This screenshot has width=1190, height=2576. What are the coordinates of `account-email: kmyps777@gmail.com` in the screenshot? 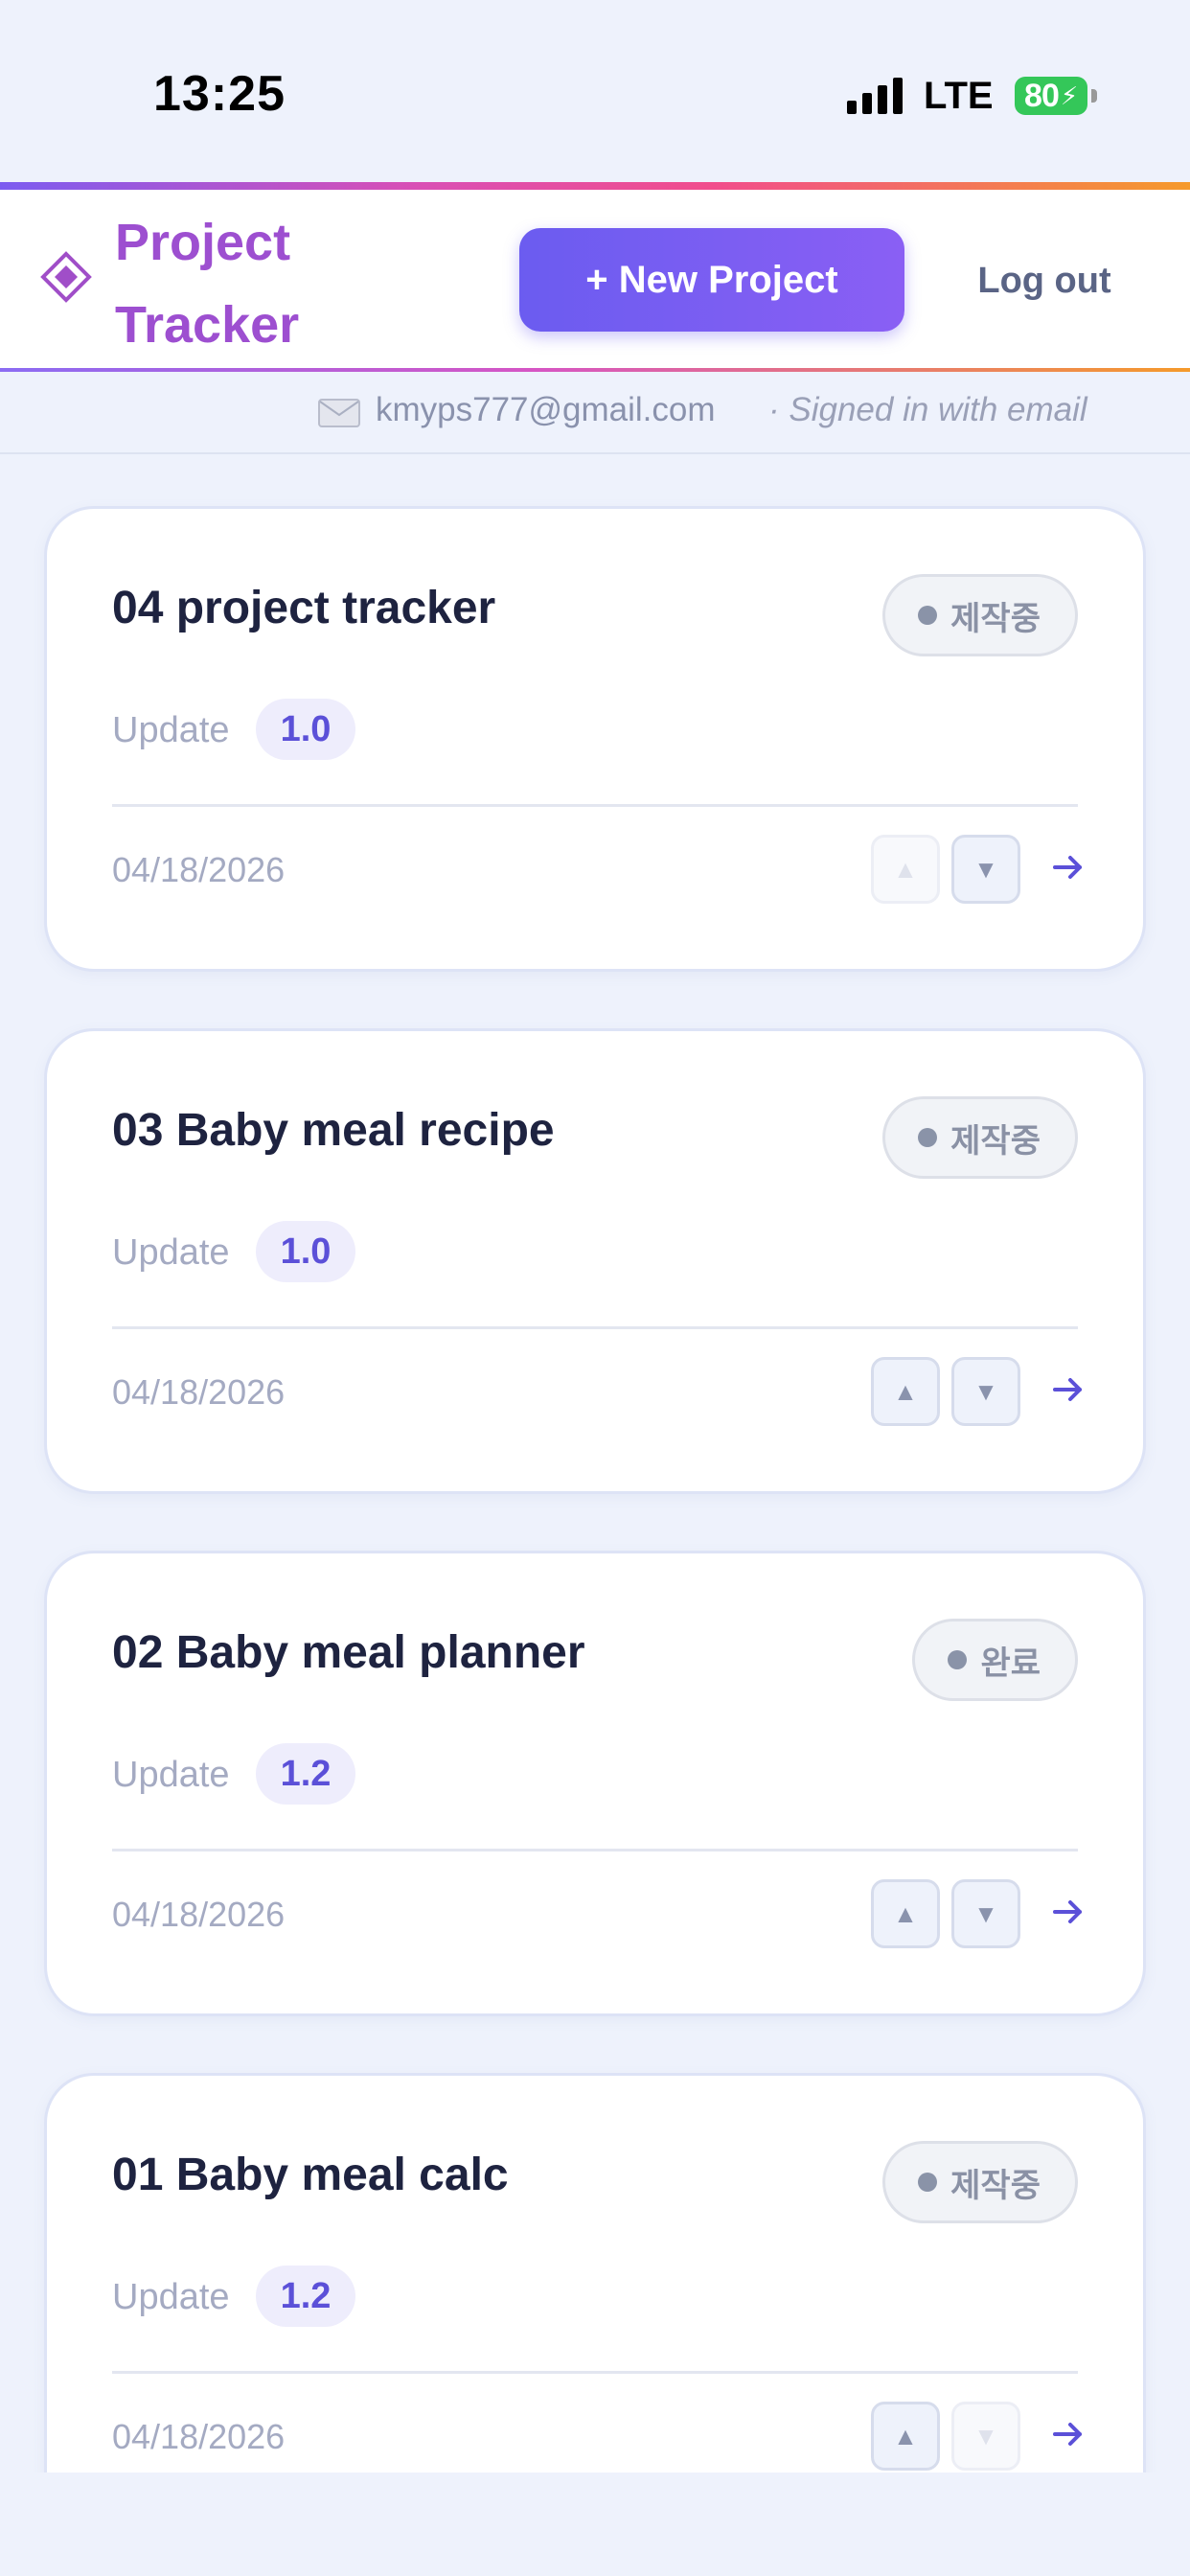 It's located at (546, 409).